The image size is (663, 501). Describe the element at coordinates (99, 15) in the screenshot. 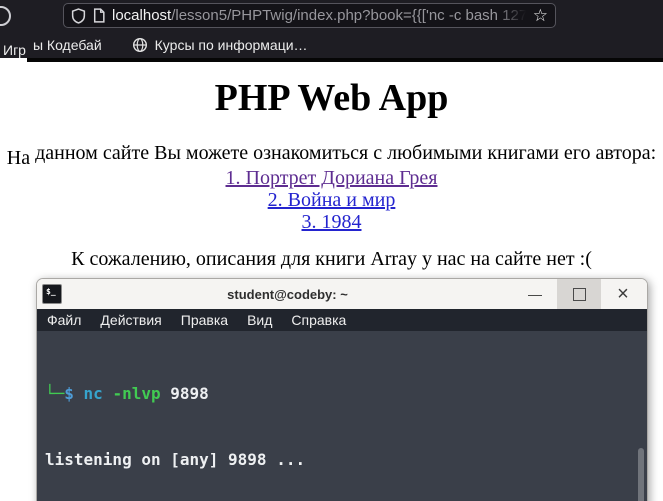

I see `page-icon` at that location.